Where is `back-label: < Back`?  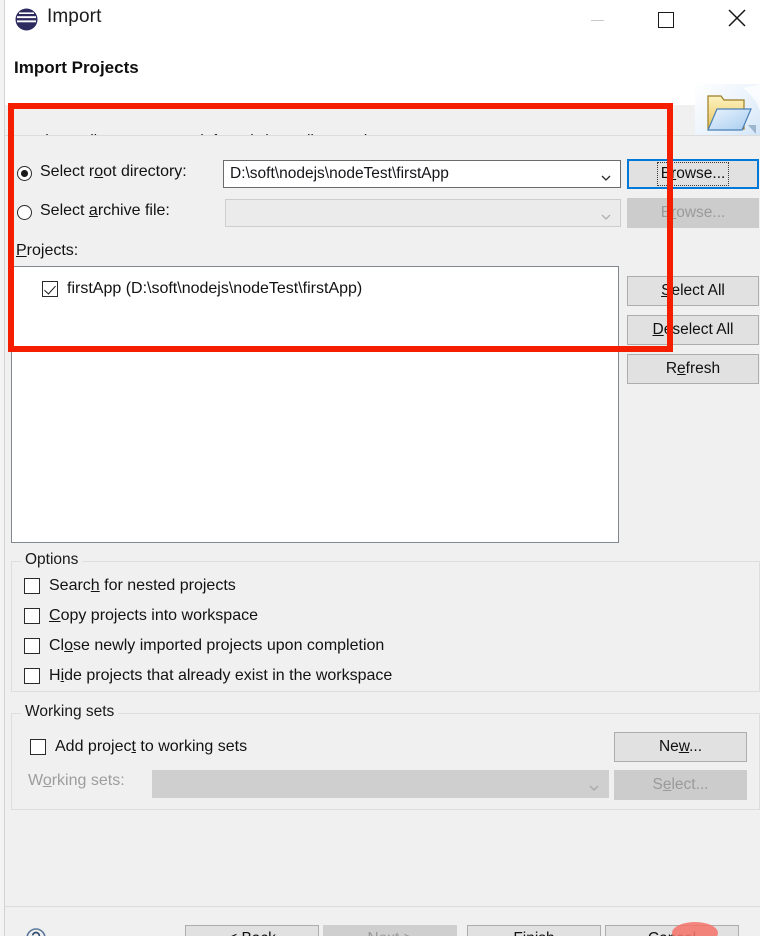
back-label: < Back is located at coordinates (252, 933).